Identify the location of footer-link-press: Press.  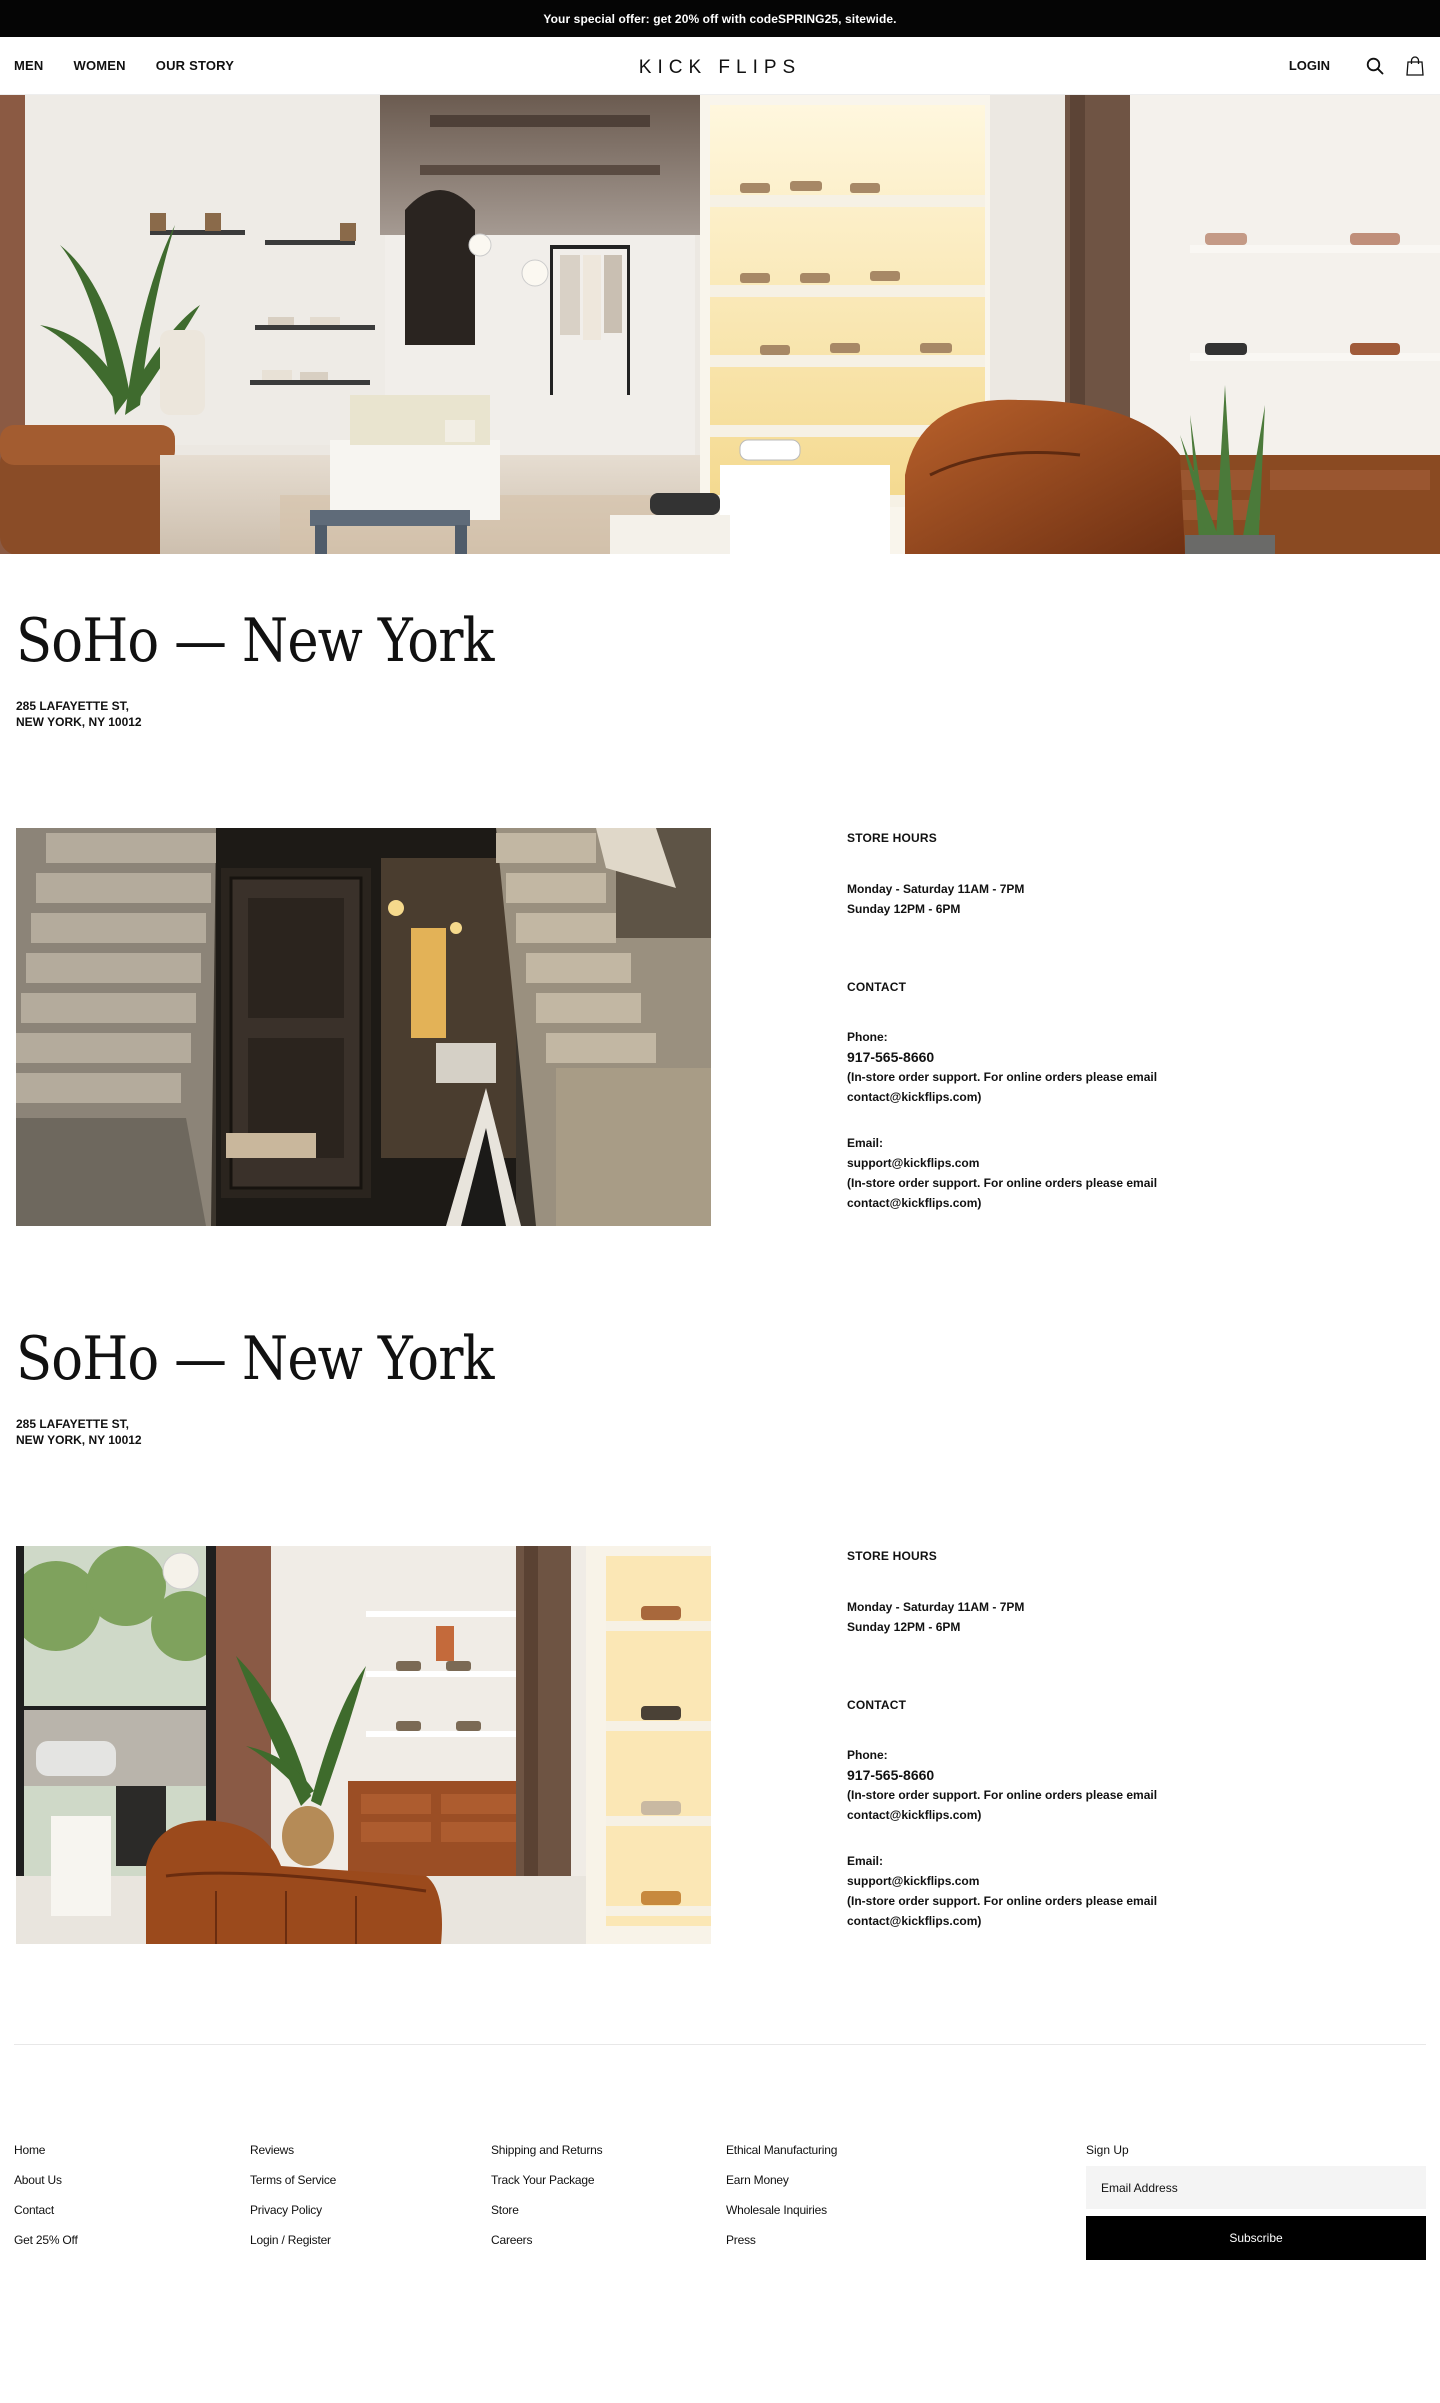
(846, 2240).